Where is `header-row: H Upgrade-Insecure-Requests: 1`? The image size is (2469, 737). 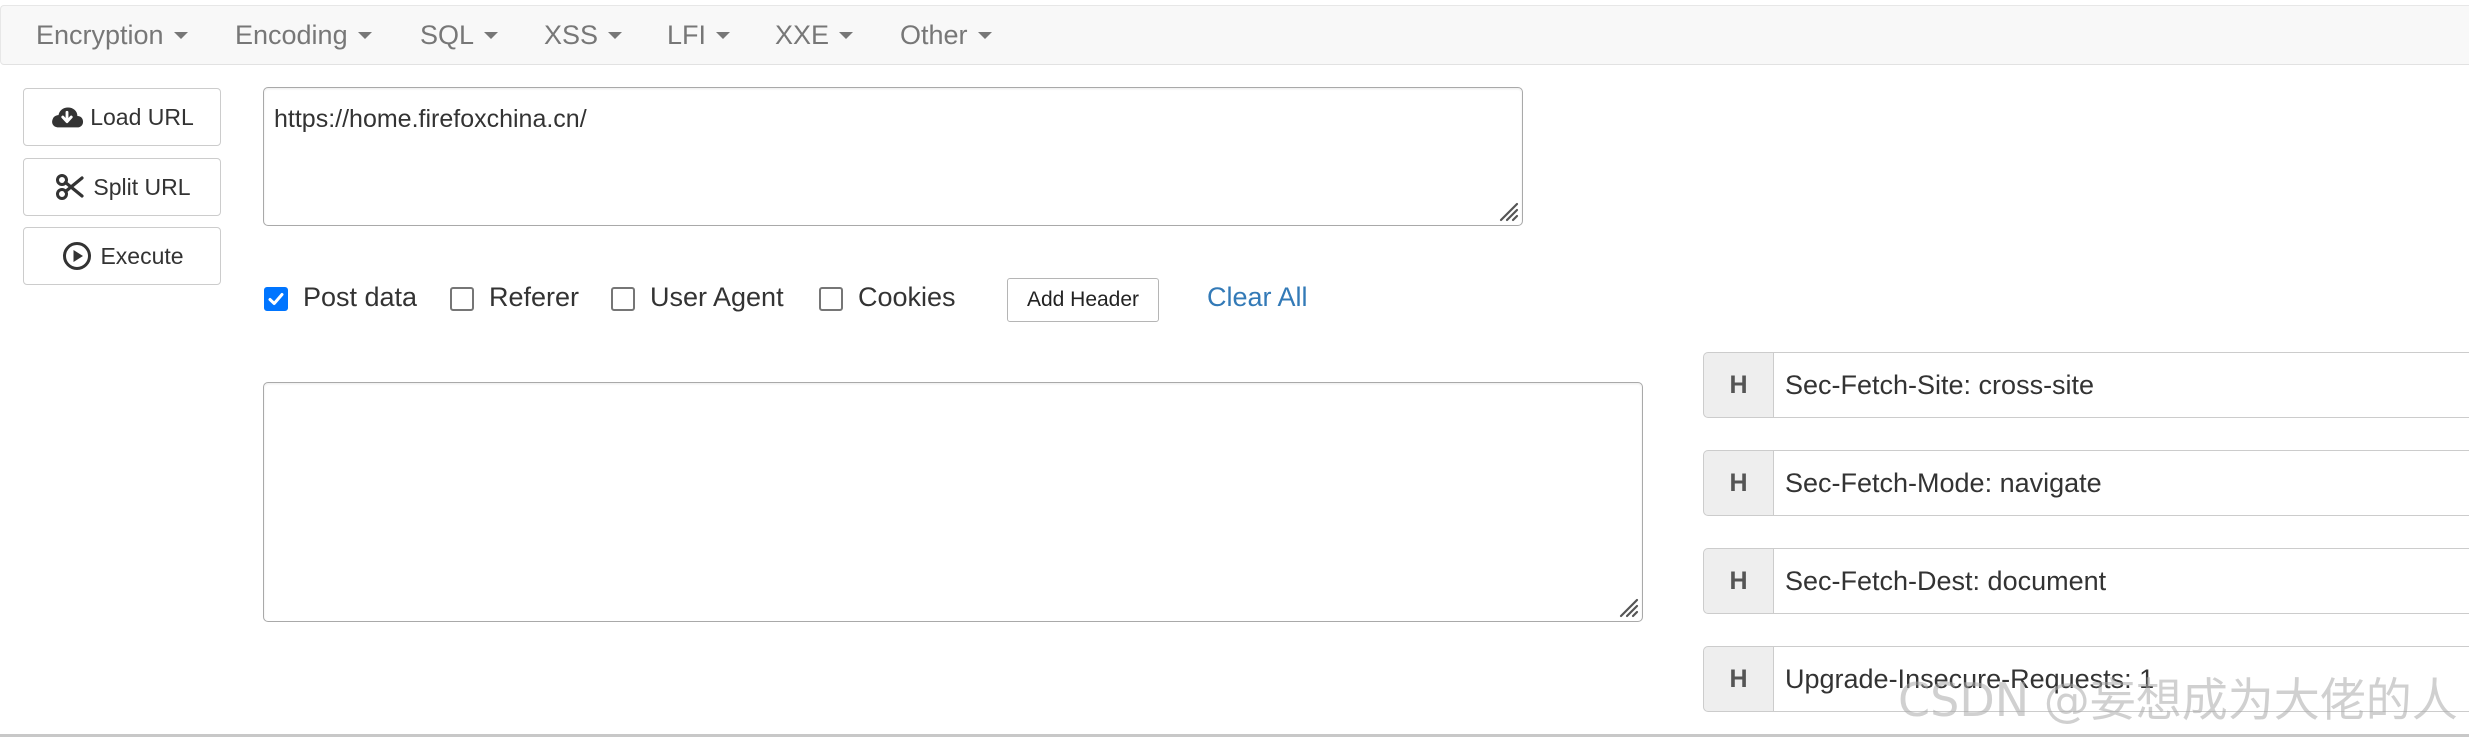 header-row: H Upgrade-Insecure-Requests: 1 is located at coordinates (2086, 679).